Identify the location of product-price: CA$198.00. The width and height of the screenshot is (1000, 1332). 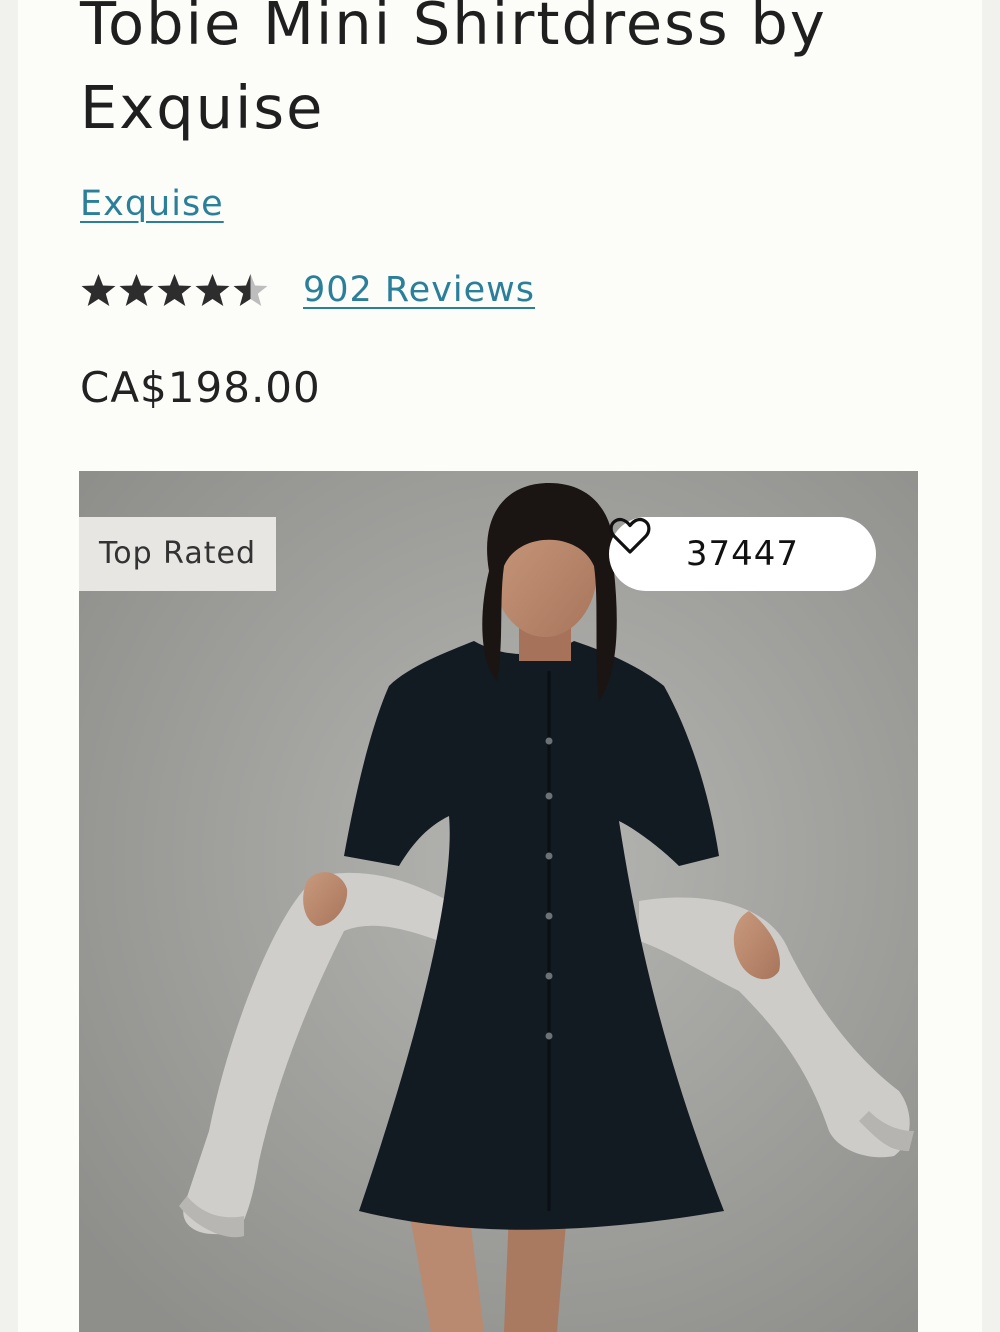
(200, 387).